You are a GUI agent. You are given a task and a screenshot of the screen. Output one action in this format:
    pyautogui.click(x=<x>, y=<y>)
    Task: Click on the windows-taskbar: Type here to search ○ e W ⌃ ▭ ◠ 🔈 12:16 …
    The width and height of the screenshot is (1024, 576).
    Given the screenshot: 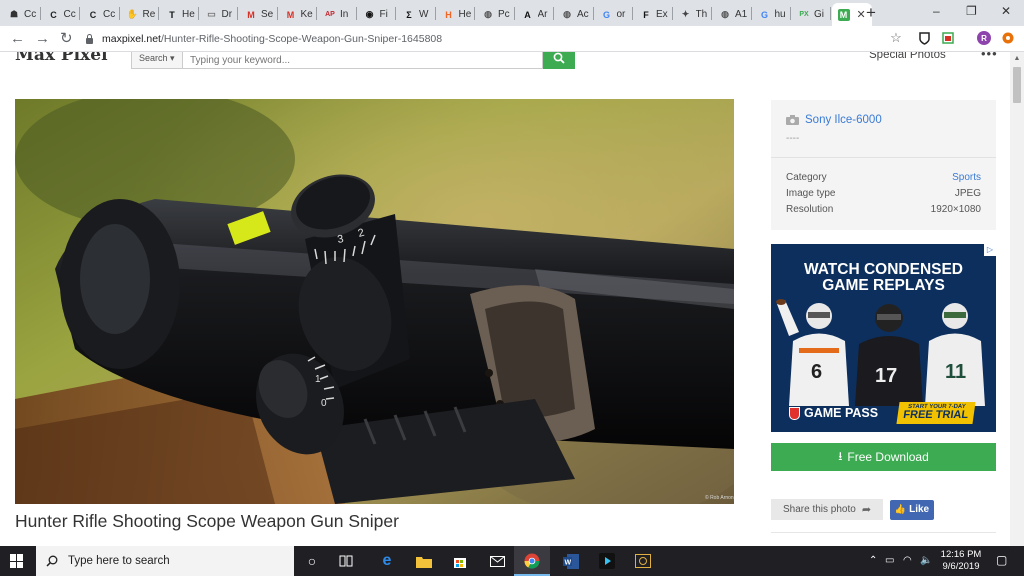 What is the action you would take?
    pyautogui.click(x=512, y=561)
    